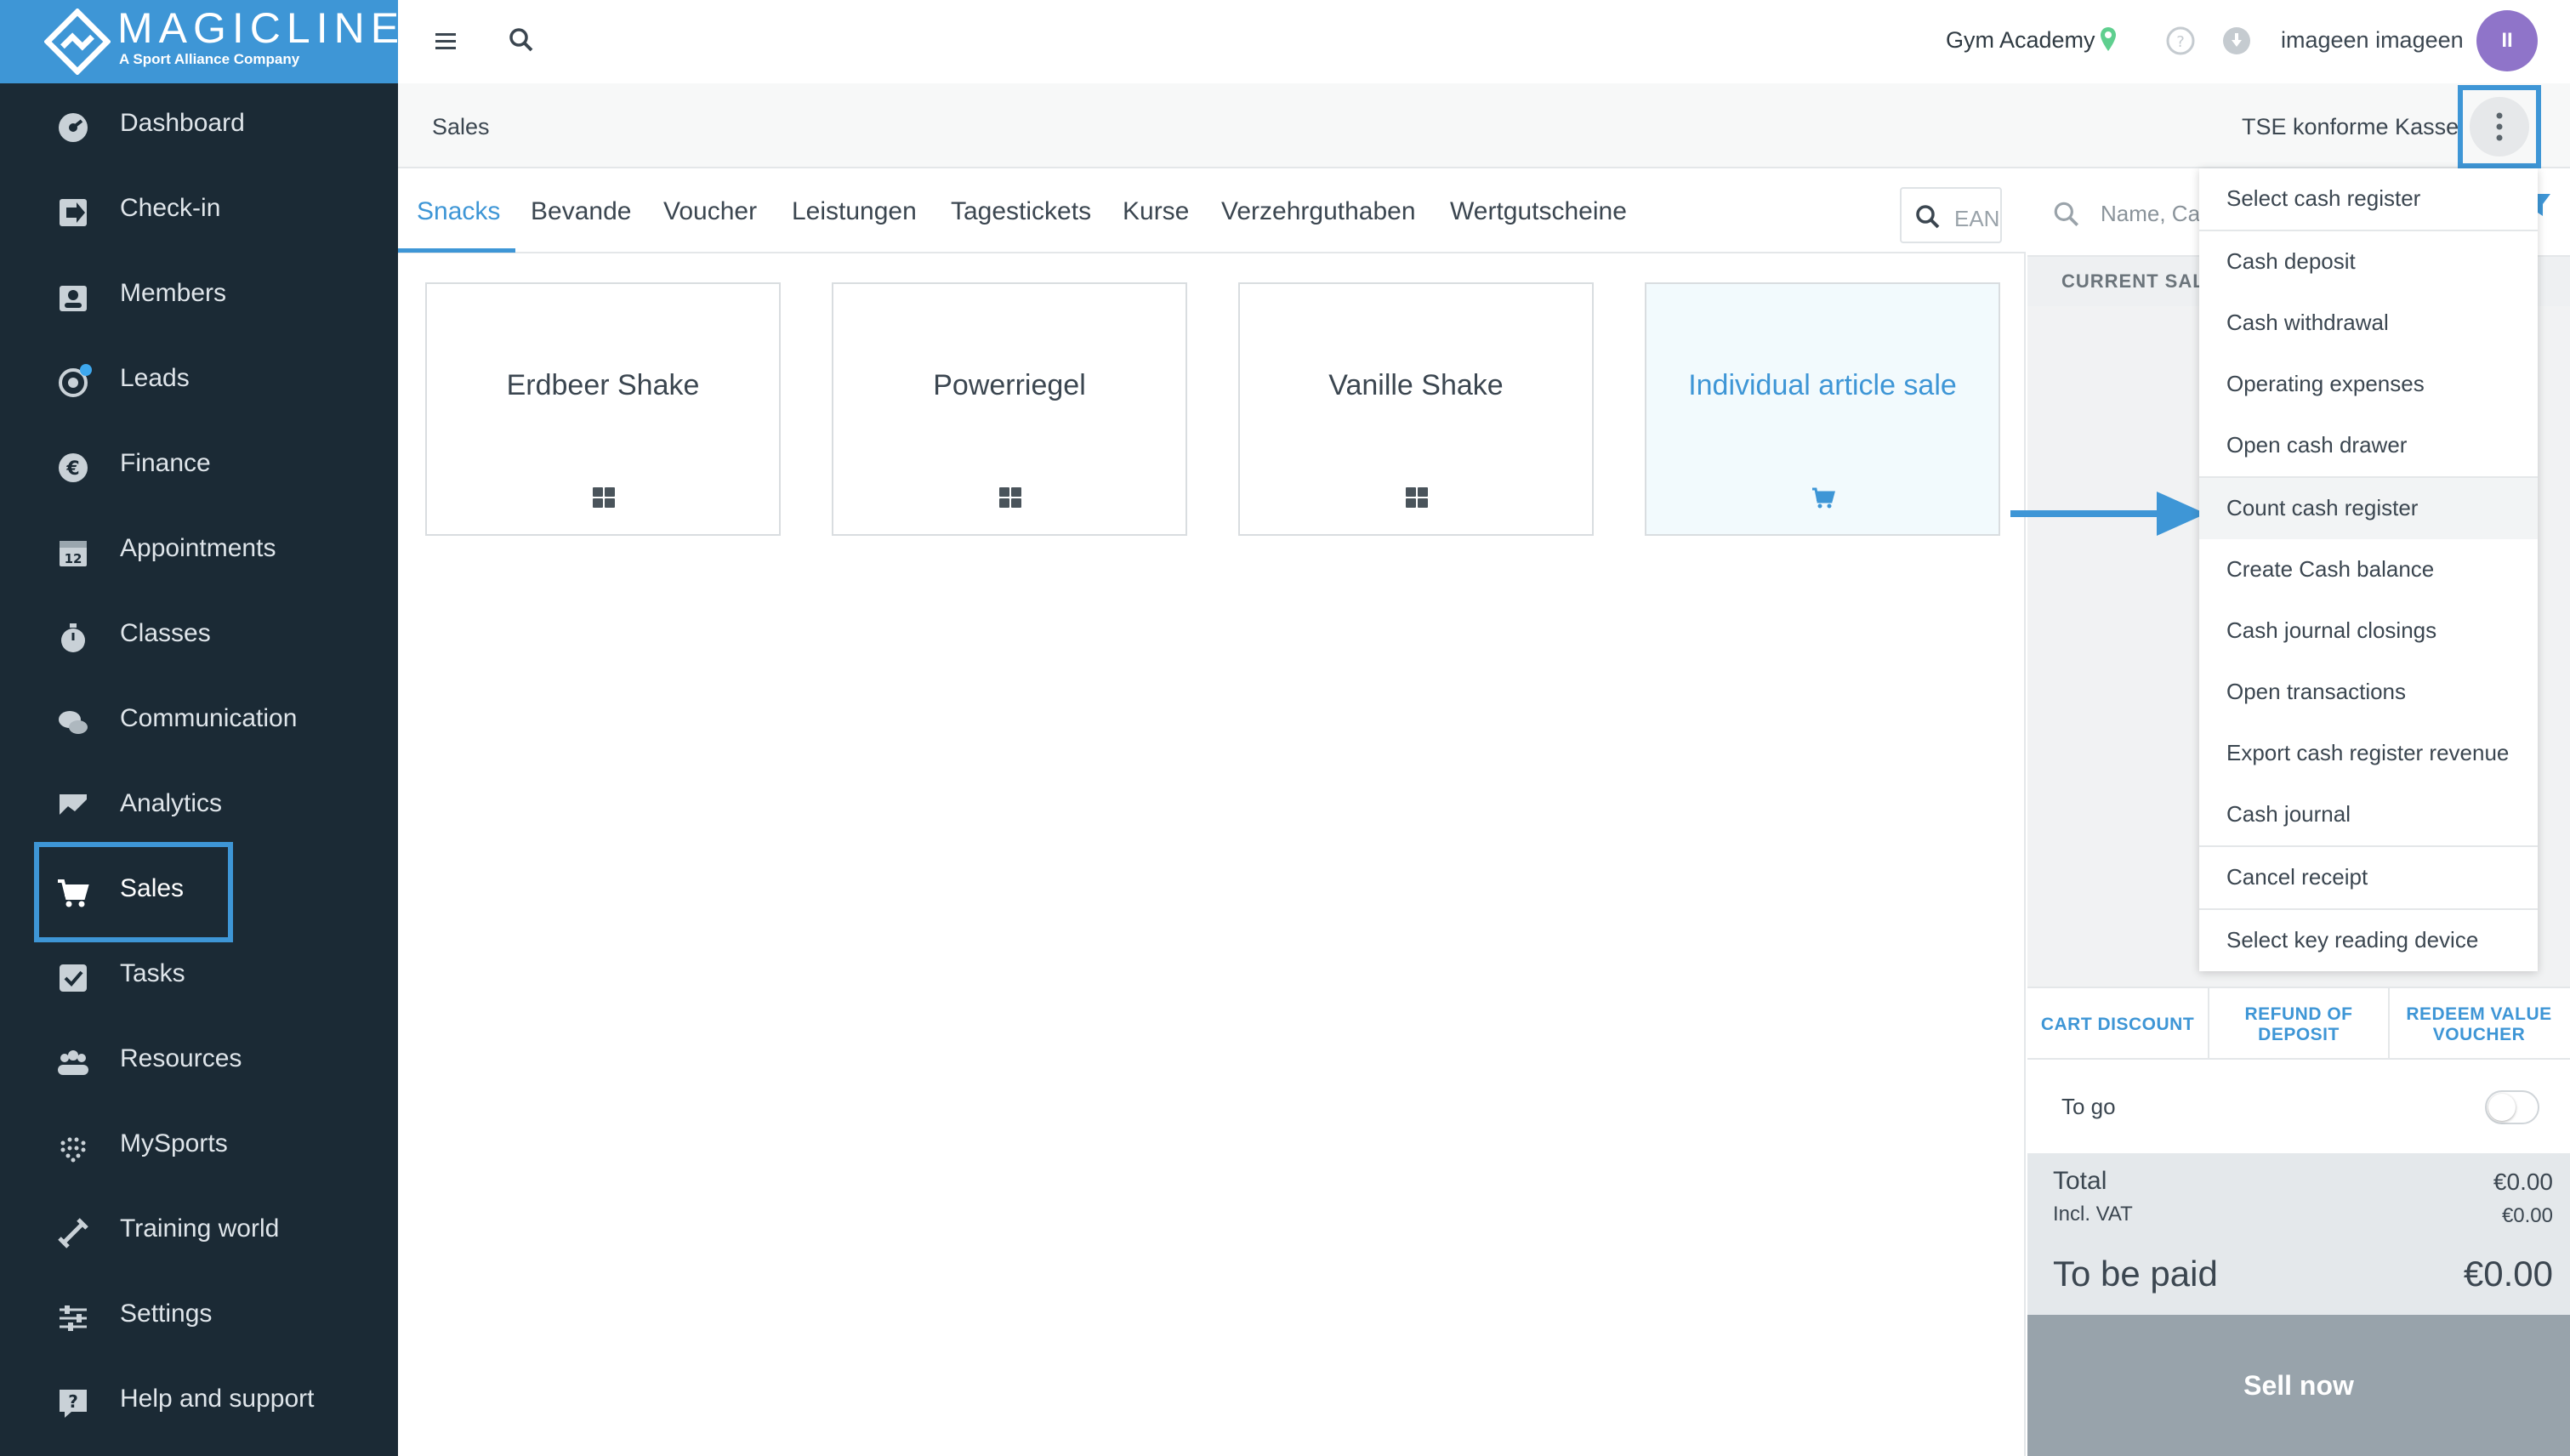 This screenshot has width=2570, height=1456. Describe the element at coordinates (603, 385) in the screenshot. I see `product-name: Erdbeer Shake` at that location.